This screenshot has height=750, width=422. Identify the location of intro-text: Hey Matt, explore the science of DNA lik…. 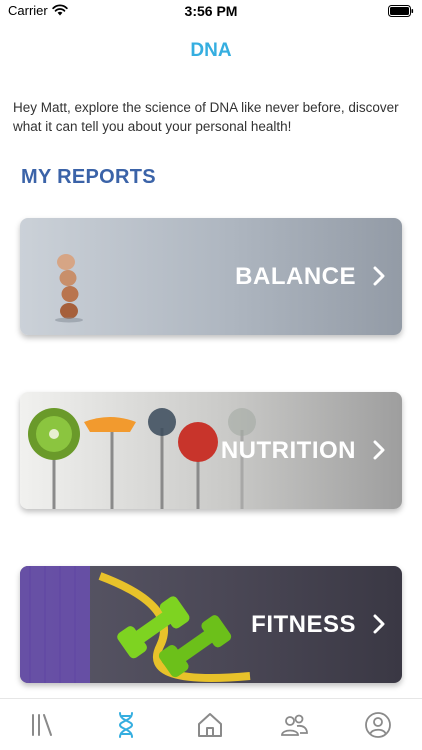
(206, 117).